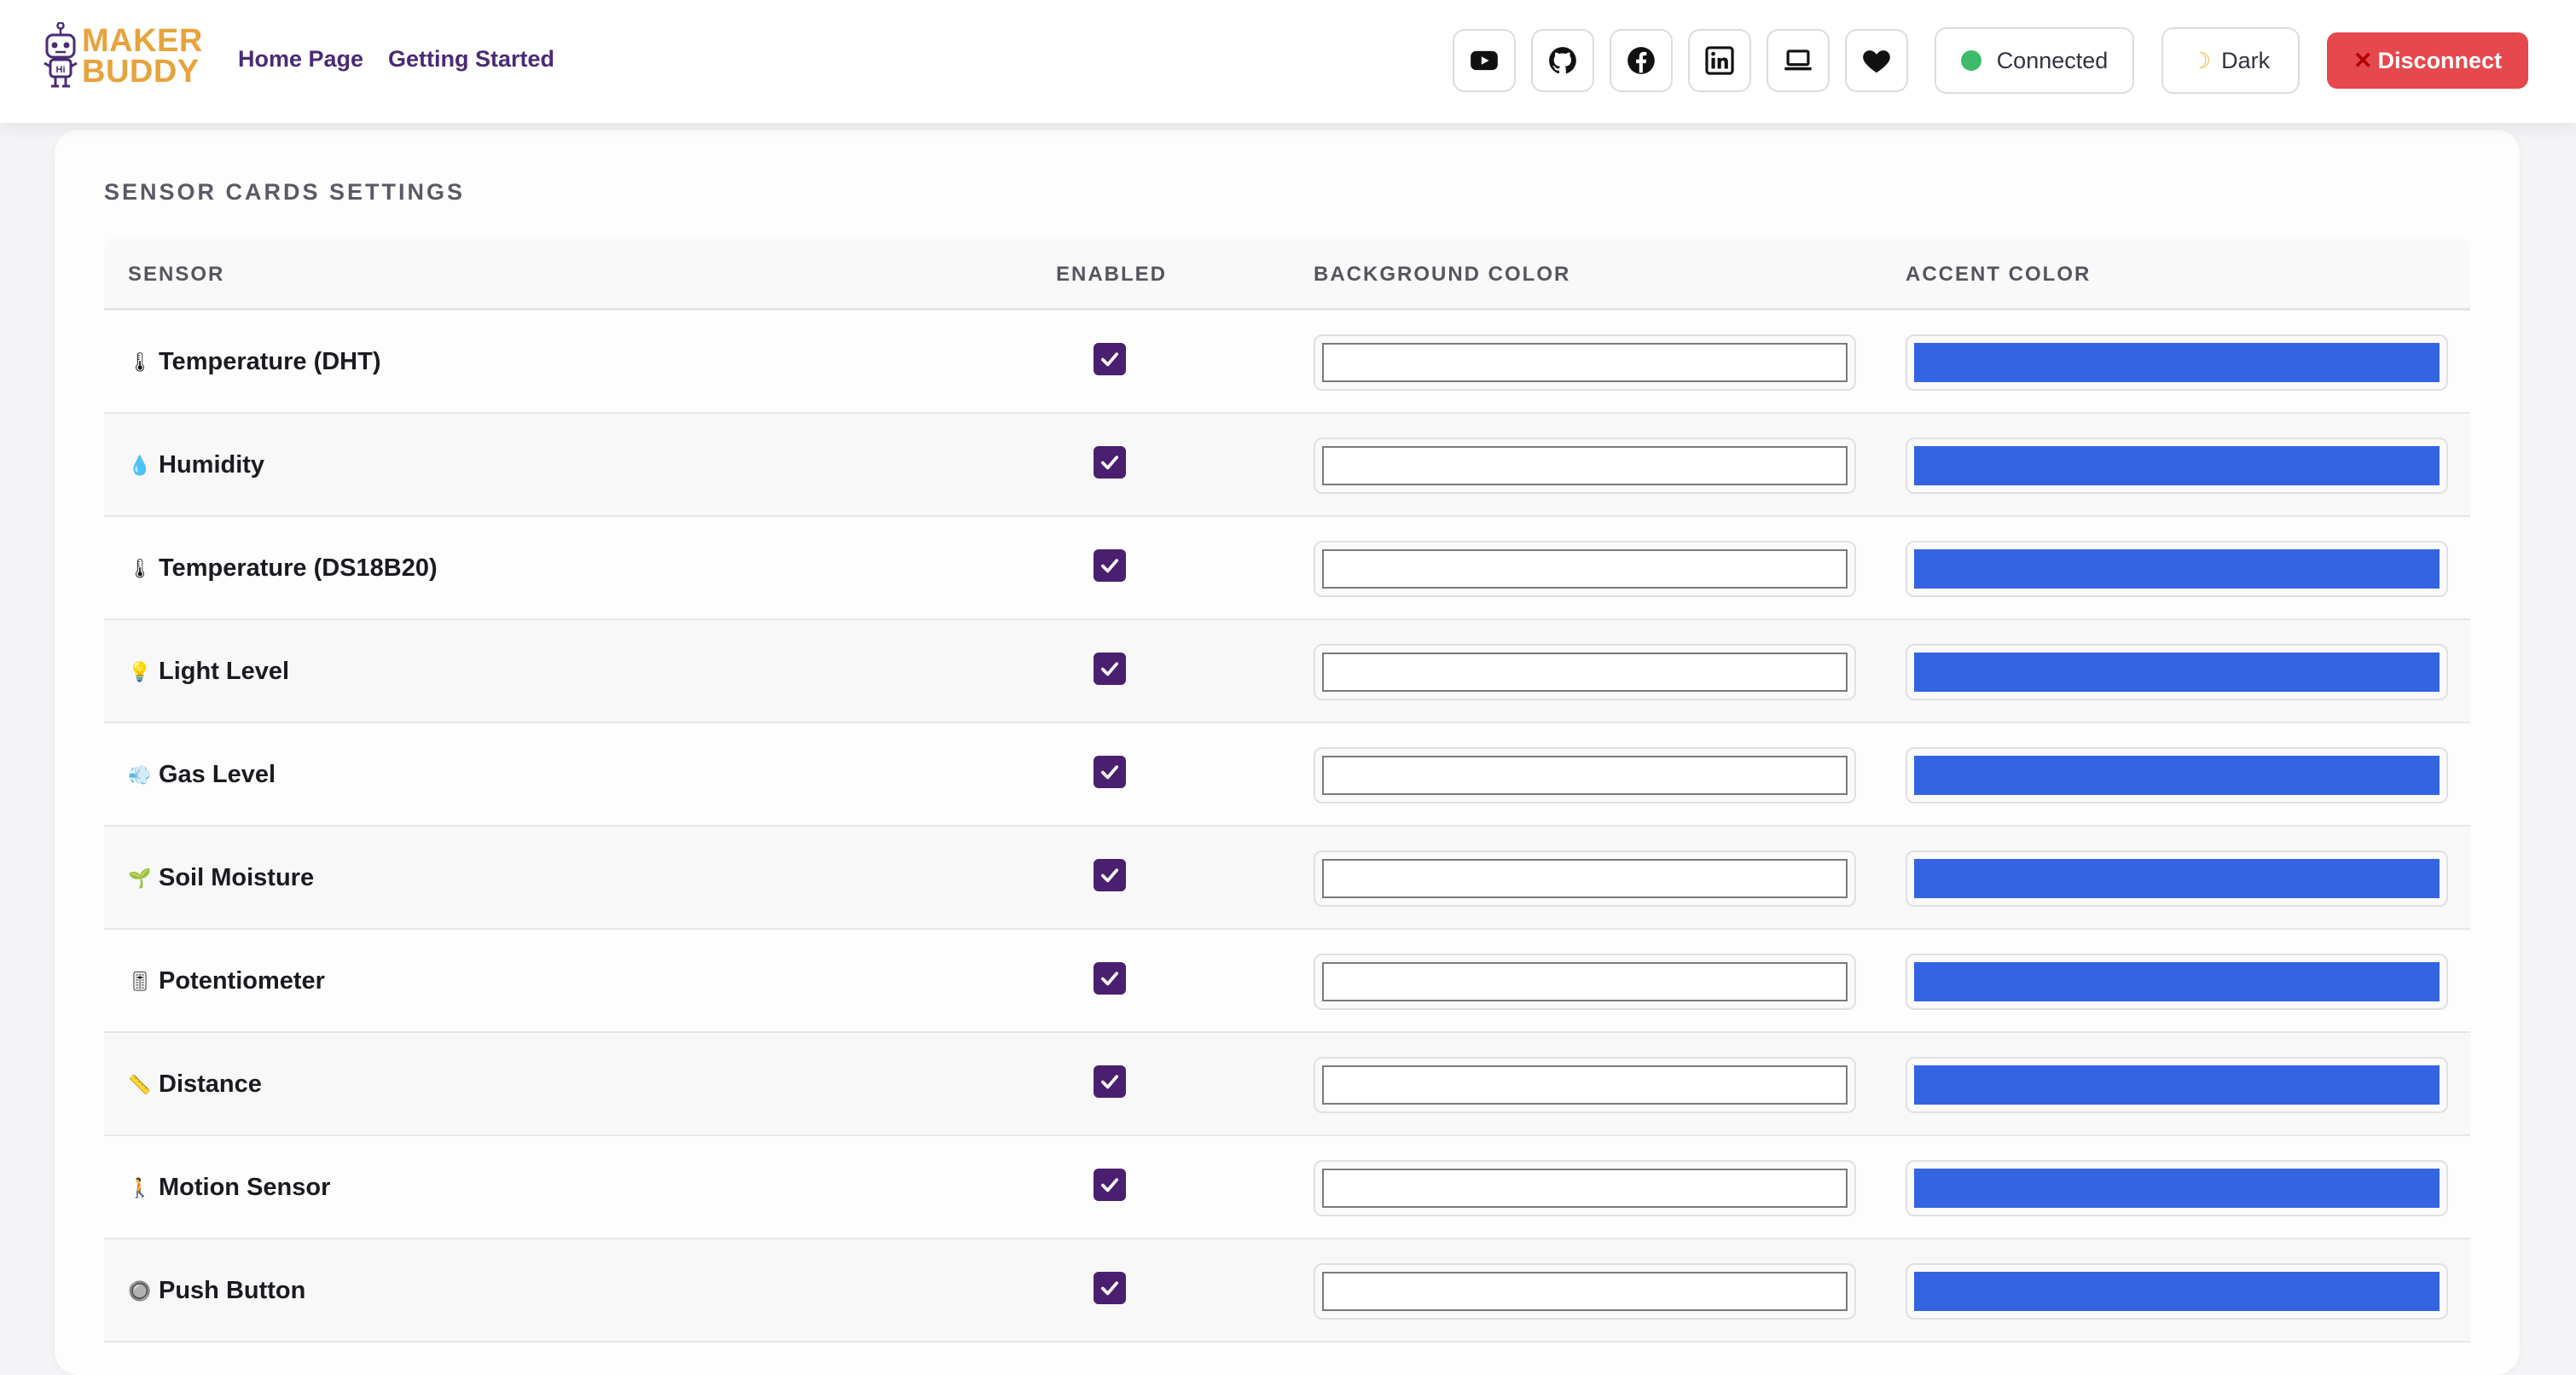 Image resolution: width=2576 pixels, height=1375 pixels. What do you see at coordinates (270, 361) in the screenshot?
I see `sensor-name: Temperature (DHT)` at bounding box center [270, 361].